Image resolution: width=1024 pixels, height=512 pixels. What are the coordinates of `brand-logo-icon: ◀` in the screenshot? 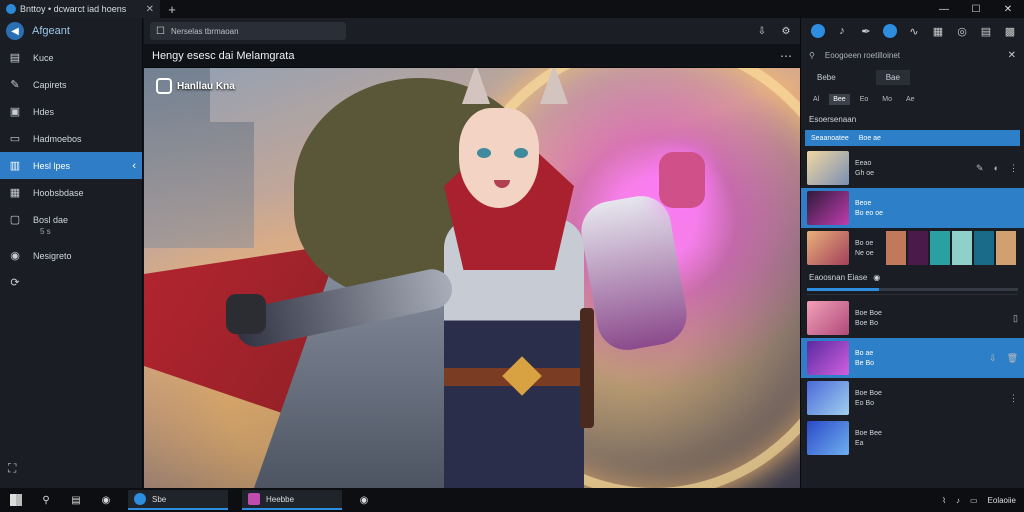 It's located at (15, 31).